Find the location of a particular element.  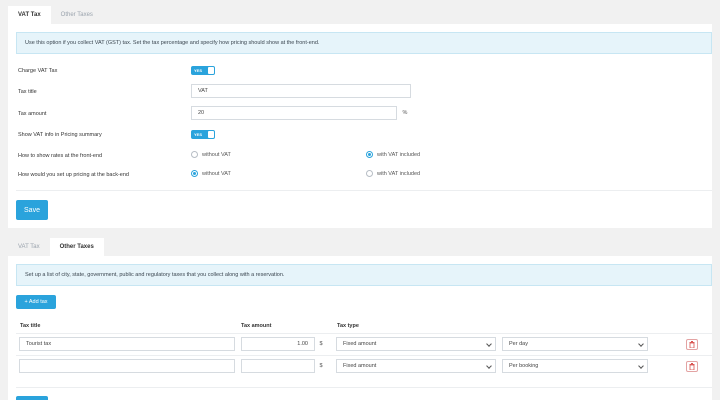

tax-row-amount-input: 1.00 is located at coordinates (278, 344).